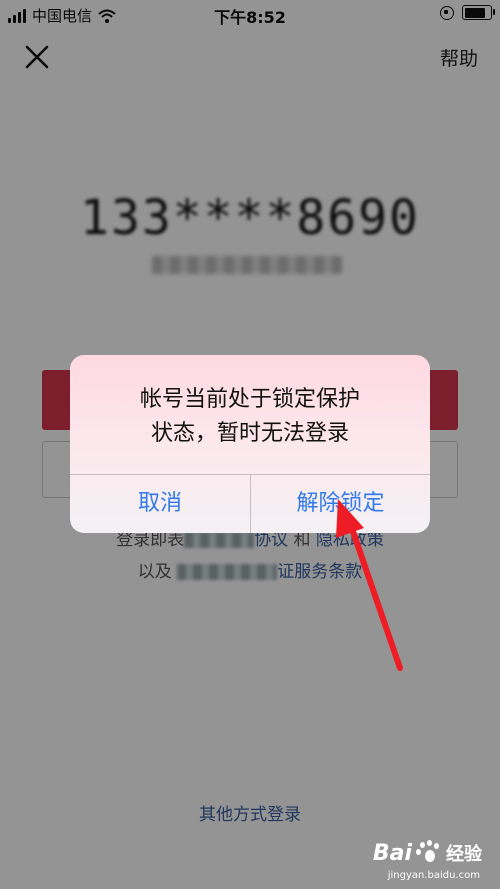 The height and width of the screenshot is (889, 500). Describe the element at coordinates (340, 504) in the screenshot. I see `unlock-button: 解除锁定` at that location.